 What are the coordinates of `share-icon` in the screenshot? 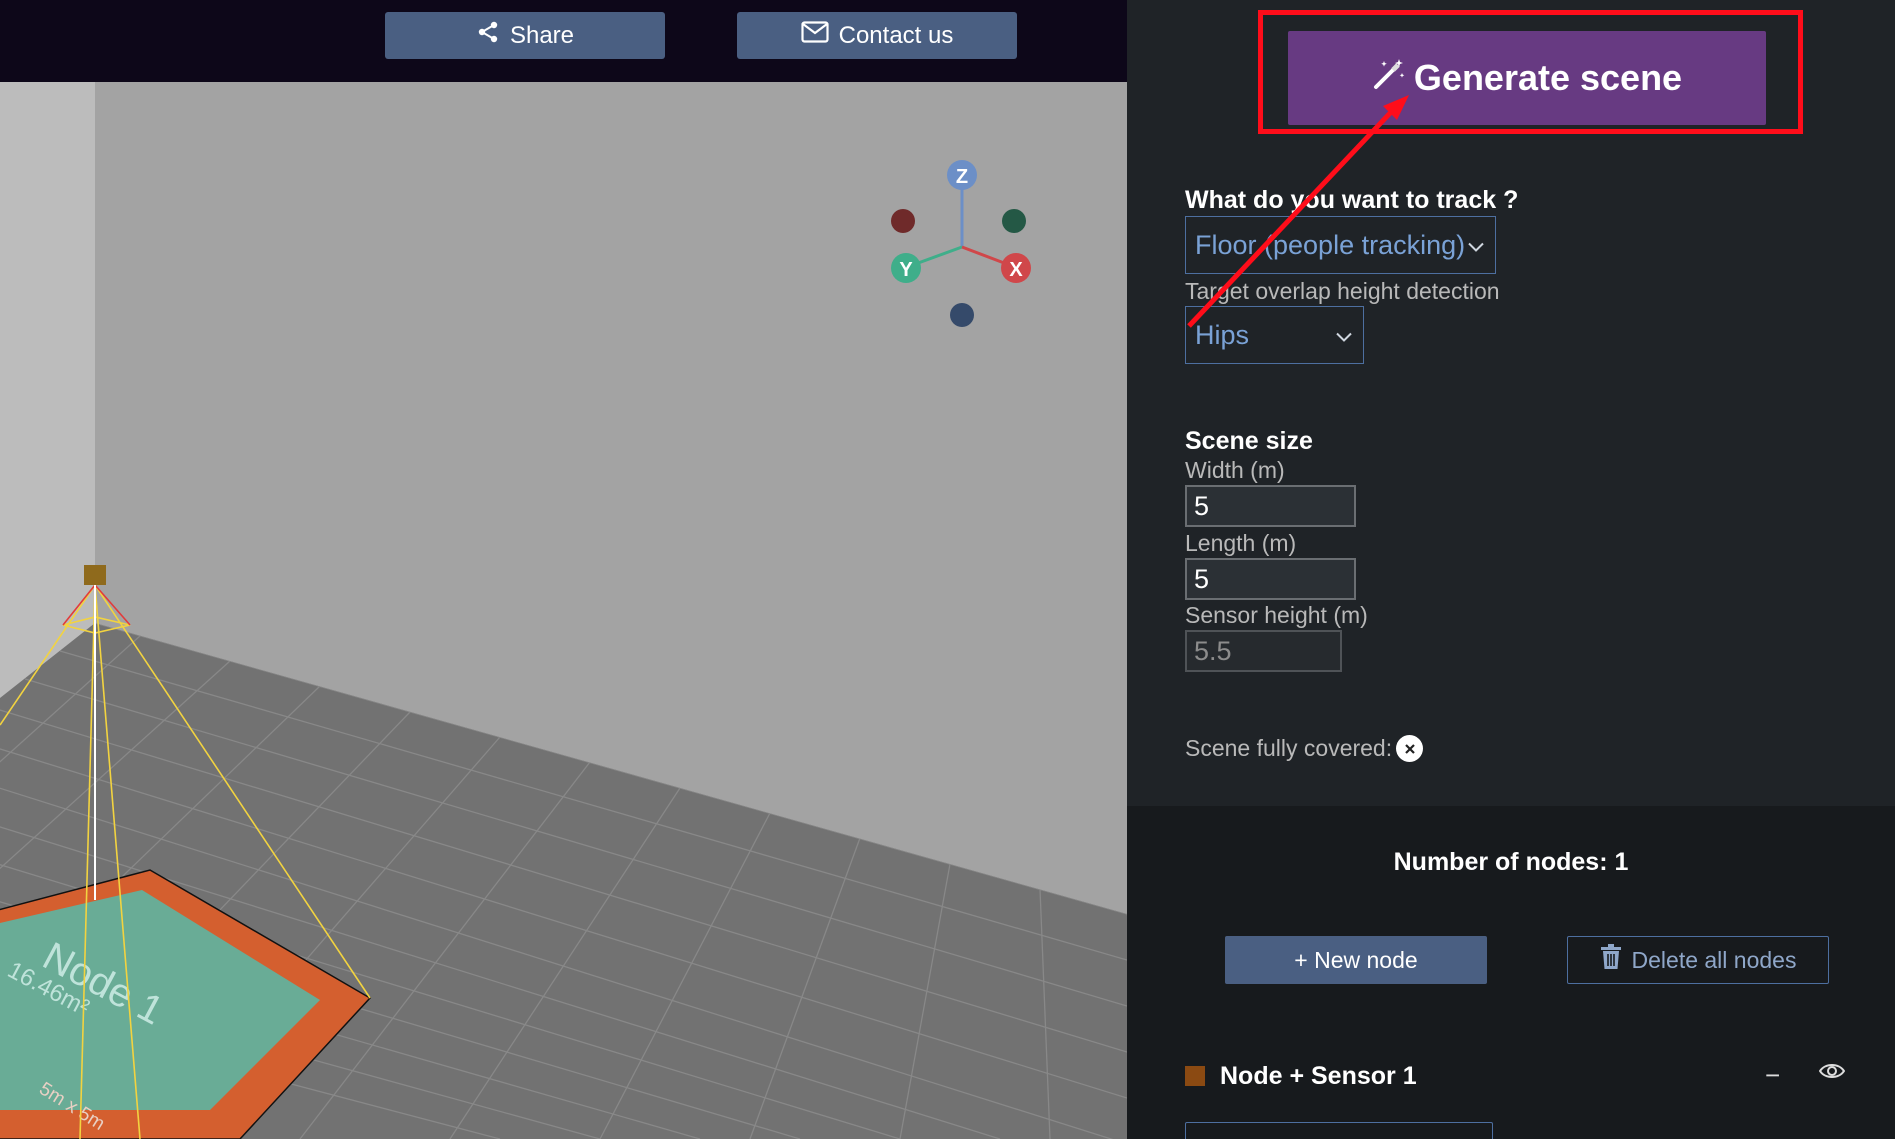 It's located at (488, 35).